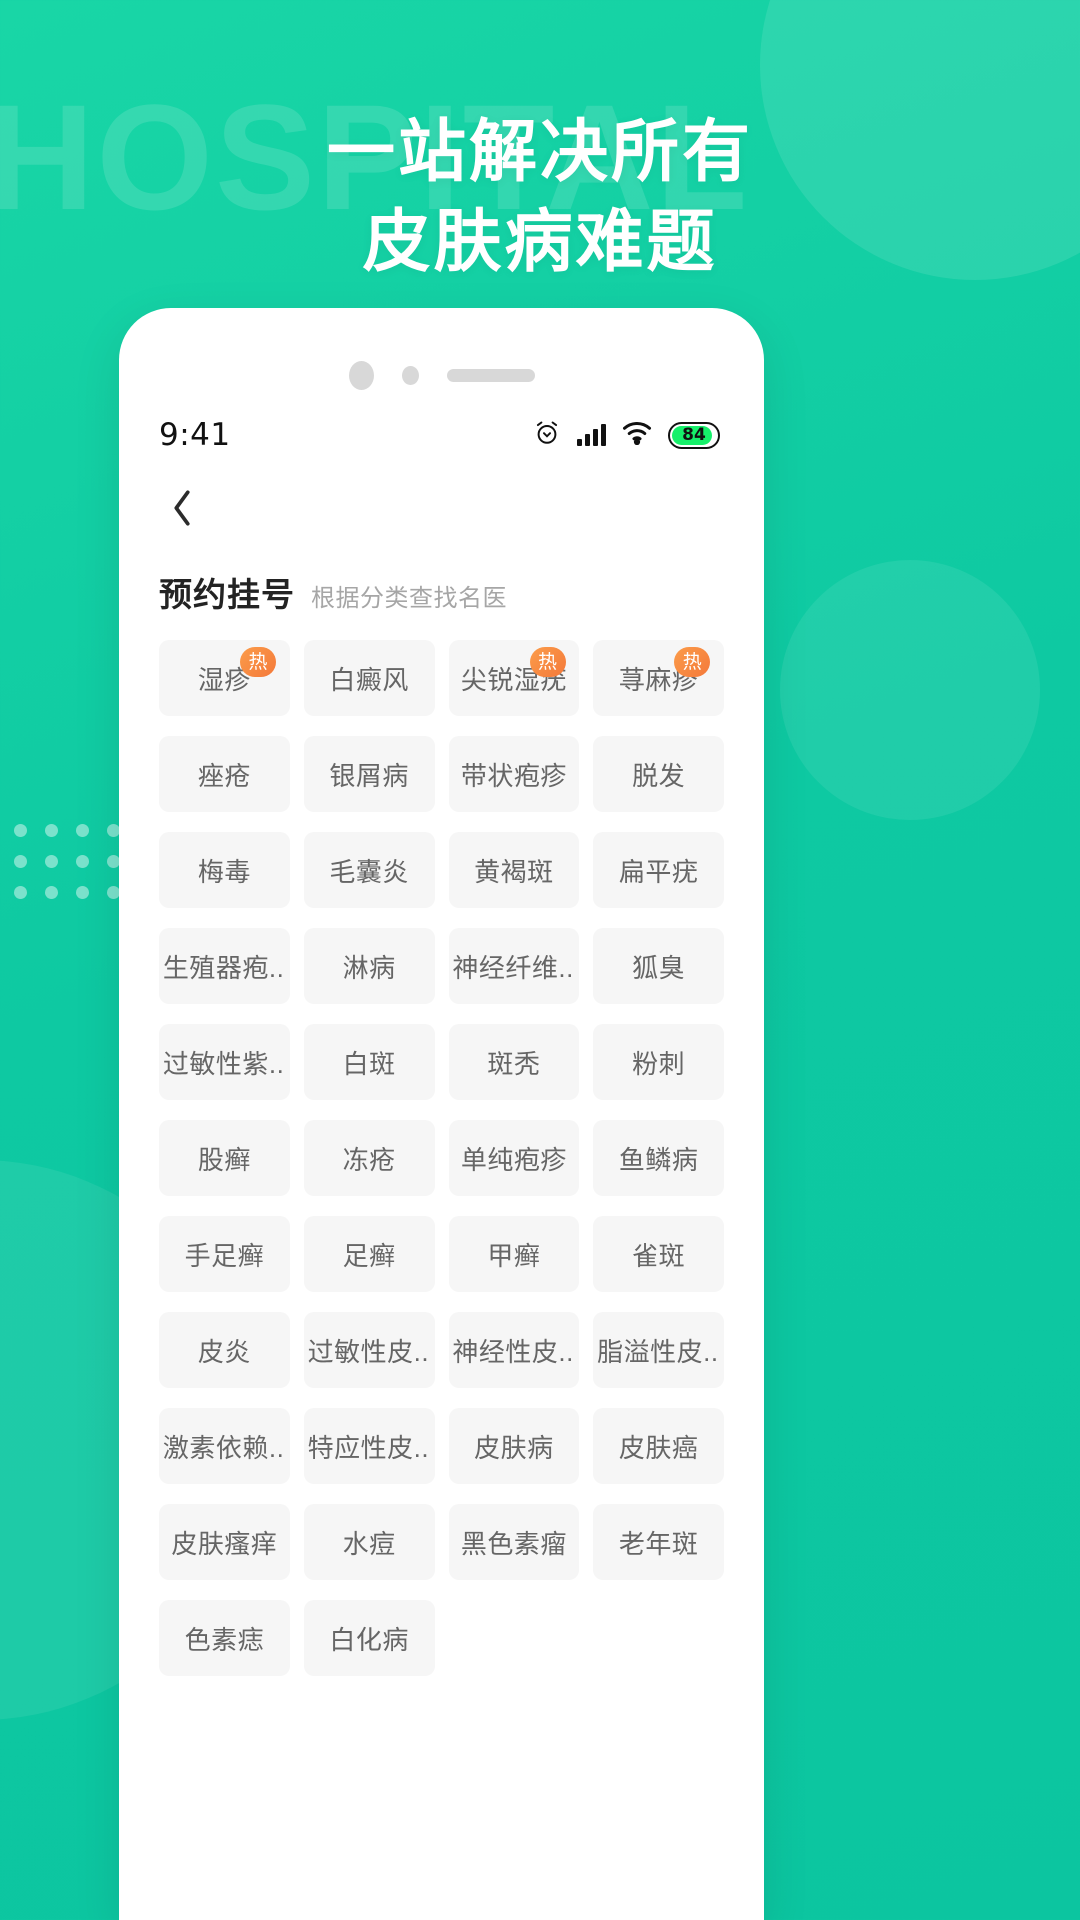 This screenshot has height=1920, width=1080. I want to click on page-title: 预约挂号, so click(227, 594).